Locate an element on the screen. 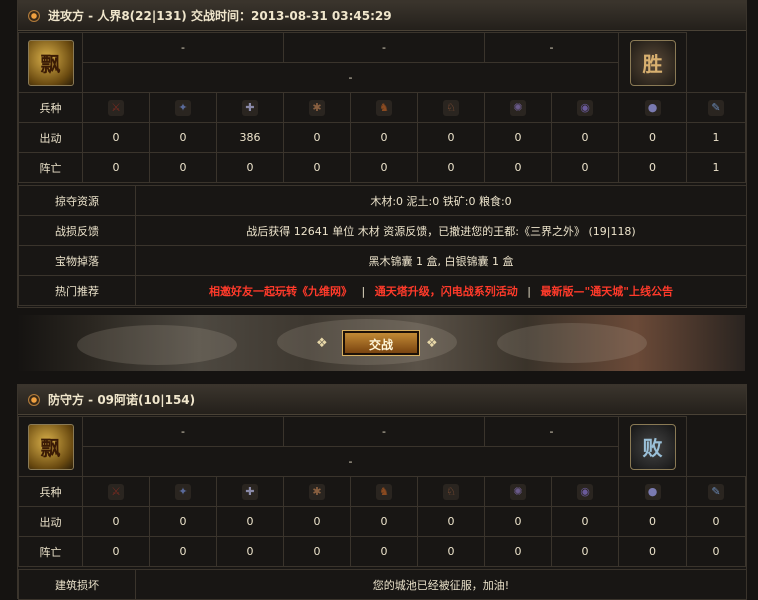 Image resolution: width=758 pixels, height=600 pixels. hot-link-tower: 通天塔升级，闪电战系列活动 is located at coordinates (446, 291).